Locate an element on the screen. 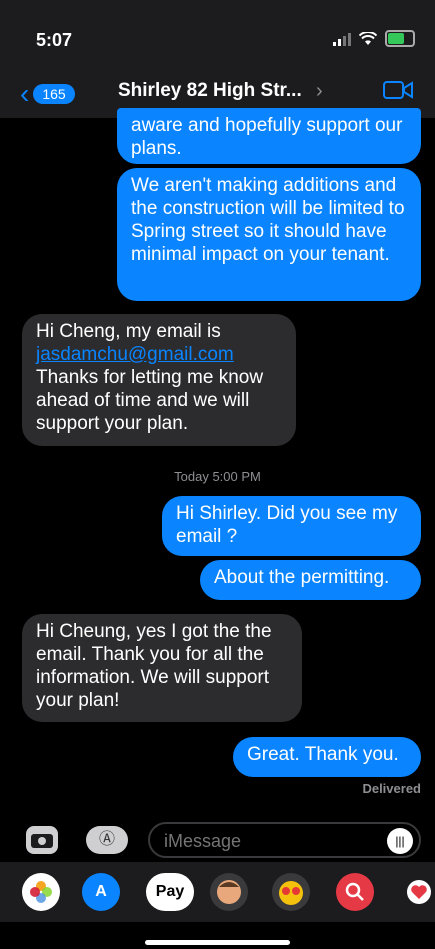 This screenshot has width=435, height=949. home-indicator is located at coordinates (217, 942).